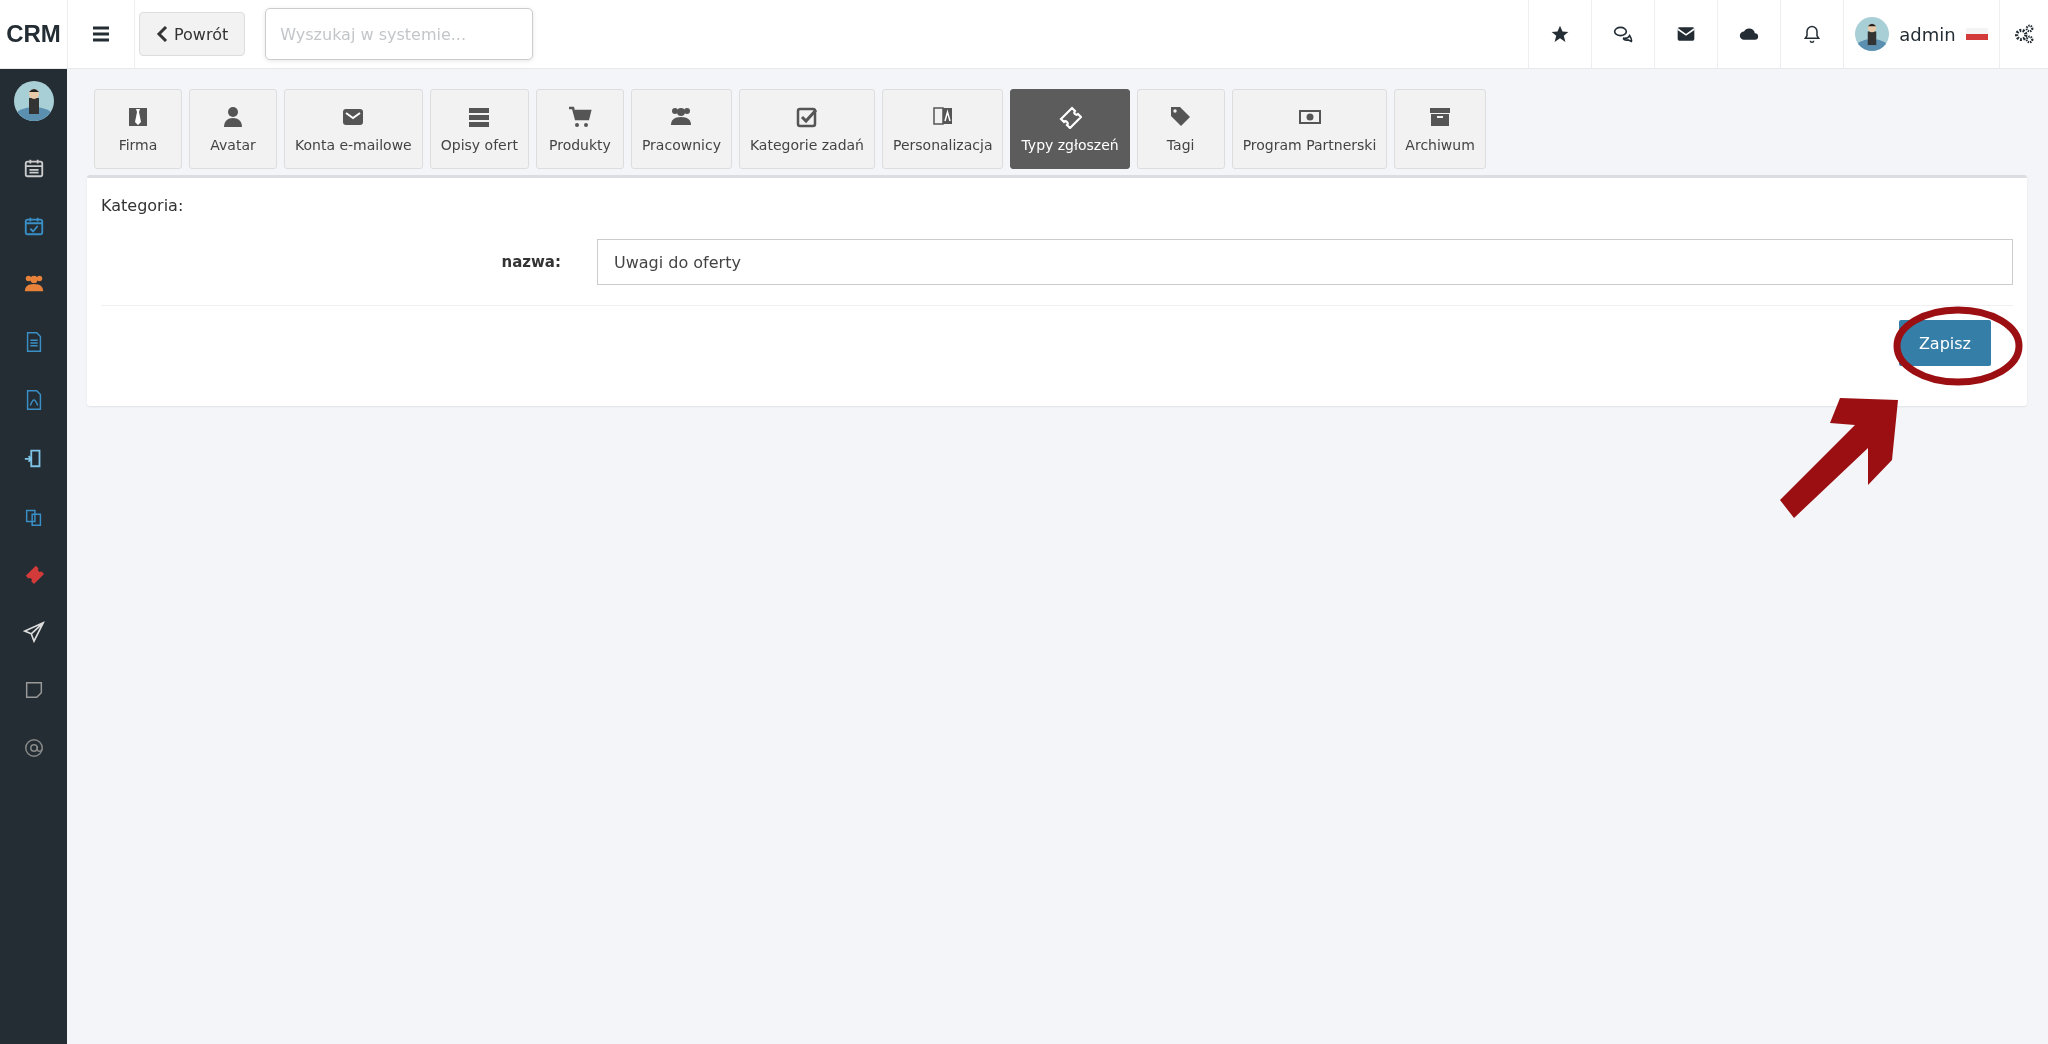  Describe the element at coordinates (1560, 34) in the screenshot. I see `star-icon` at that location.